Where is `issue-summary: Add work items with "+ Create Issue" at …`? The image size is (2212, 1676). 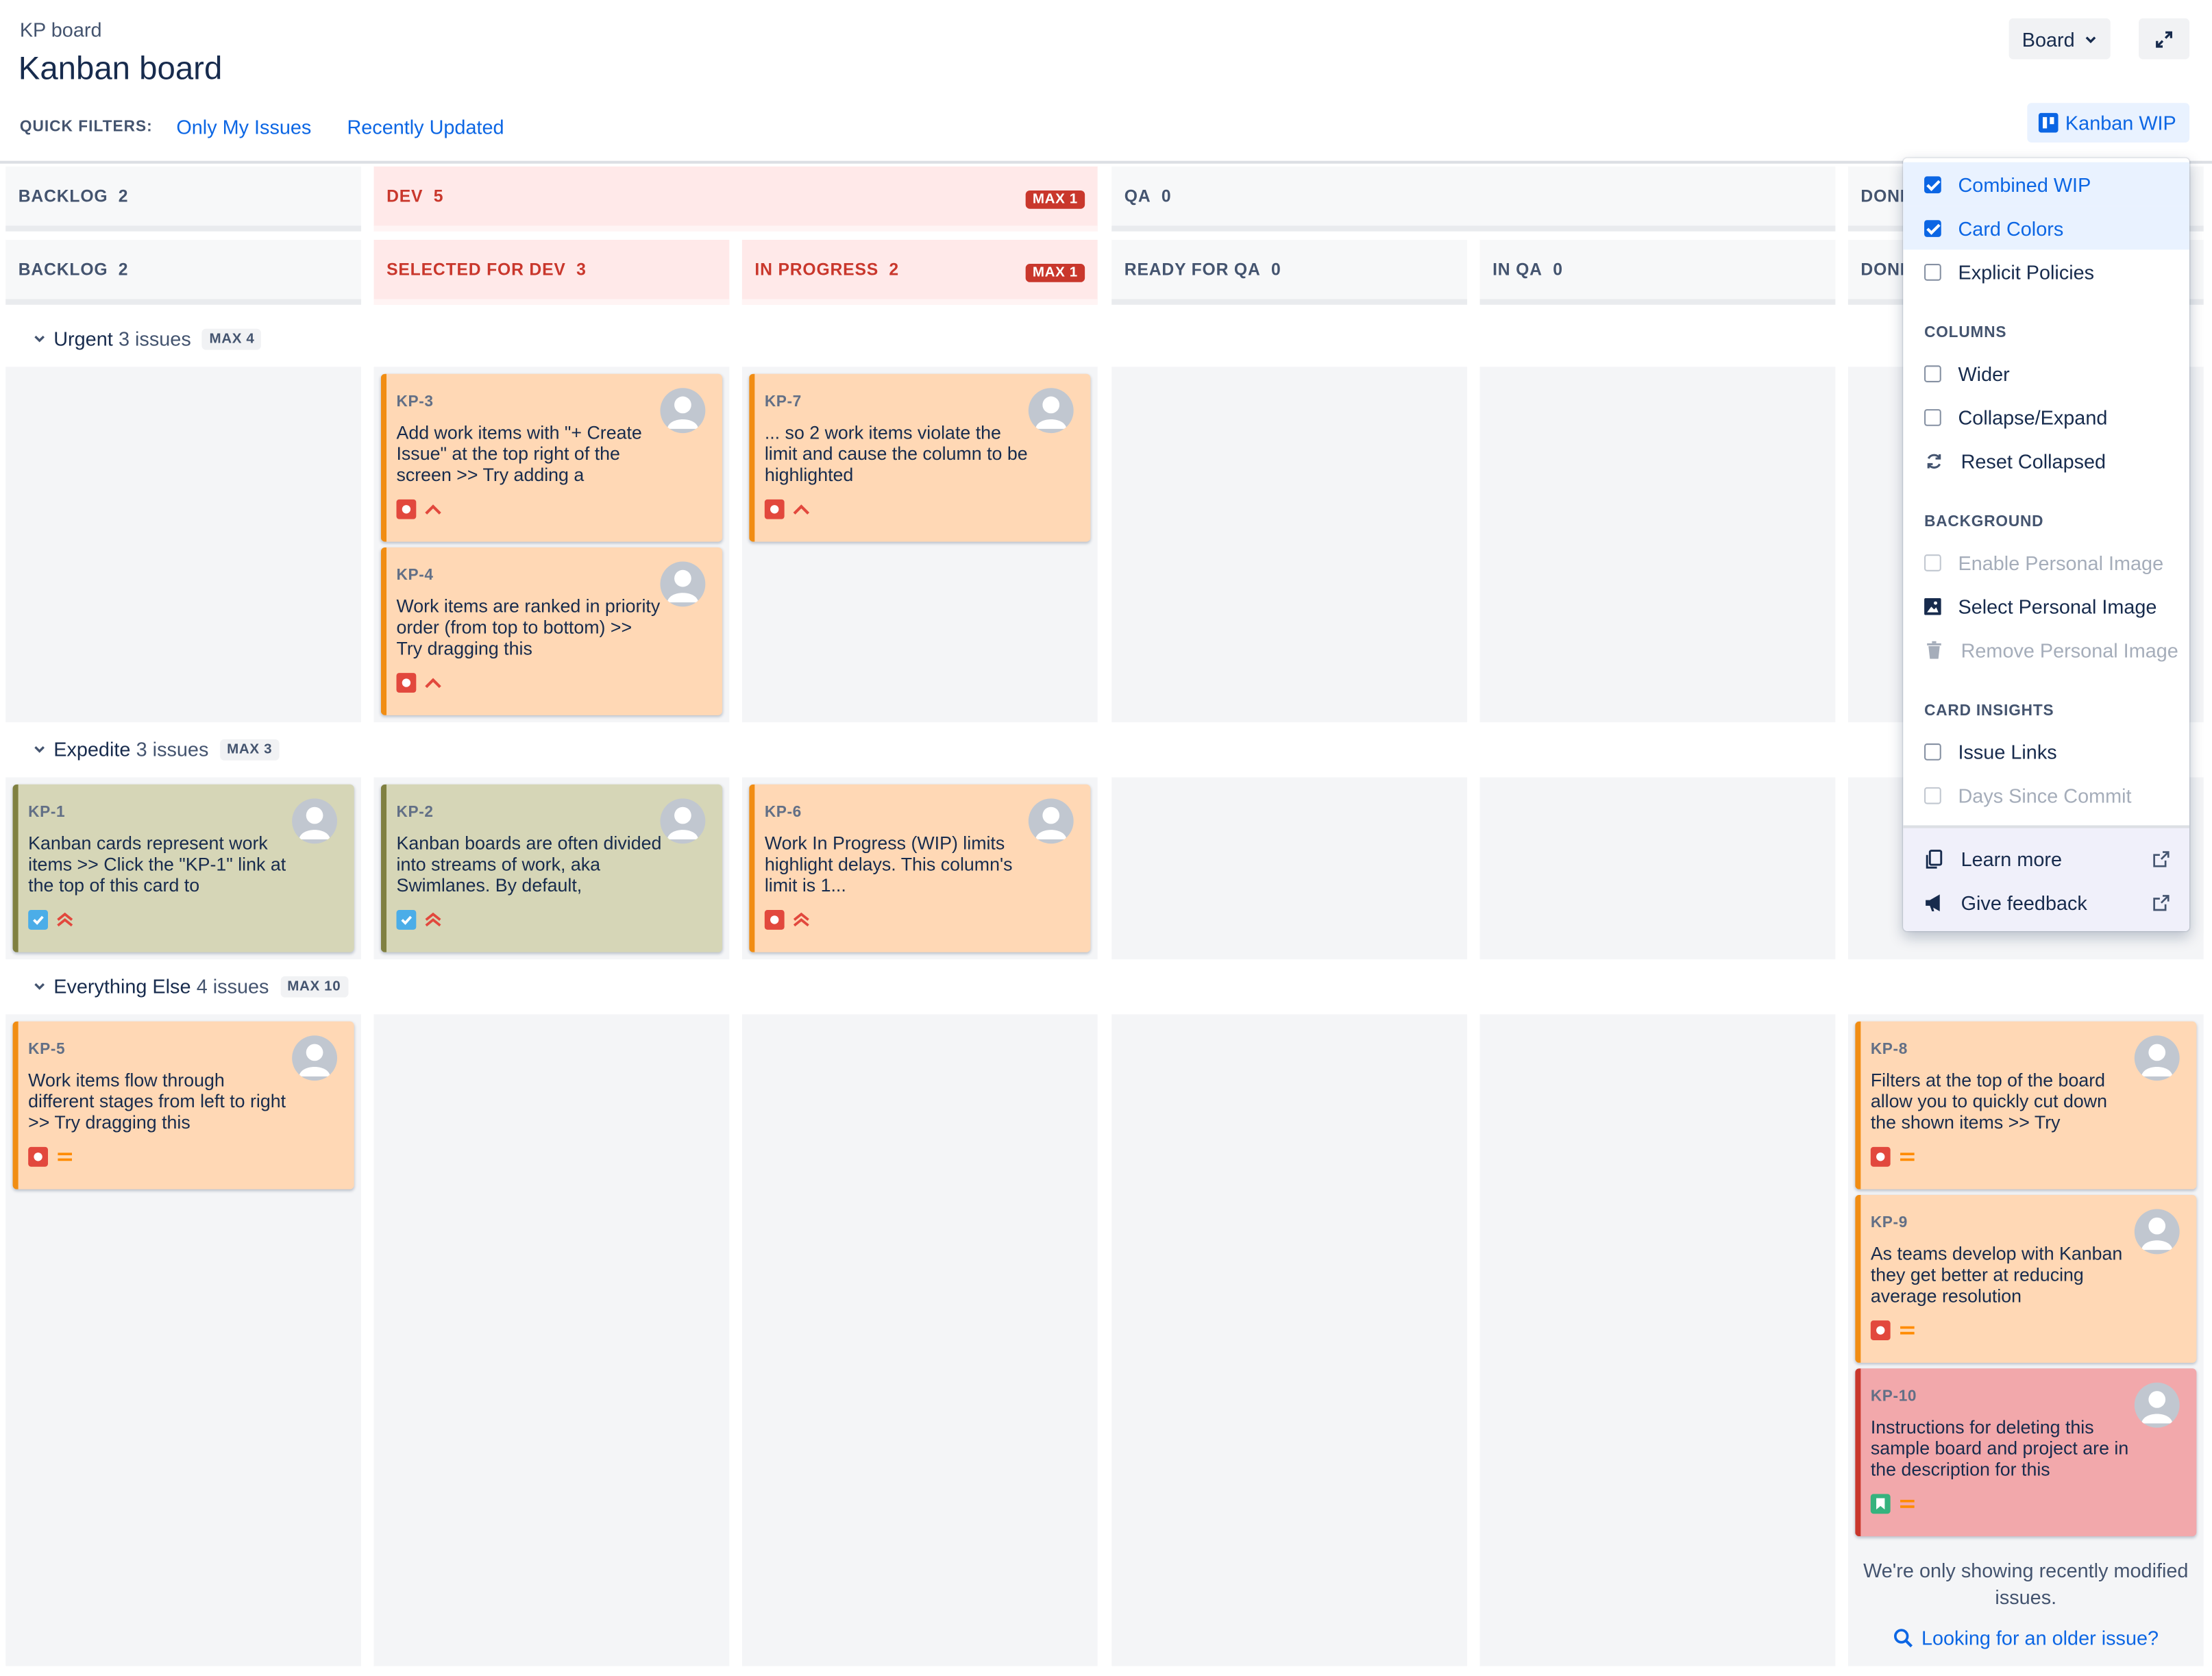 issue-summary: Add work items with "+ Create Issue" at … is located at coordinates (519, 453).